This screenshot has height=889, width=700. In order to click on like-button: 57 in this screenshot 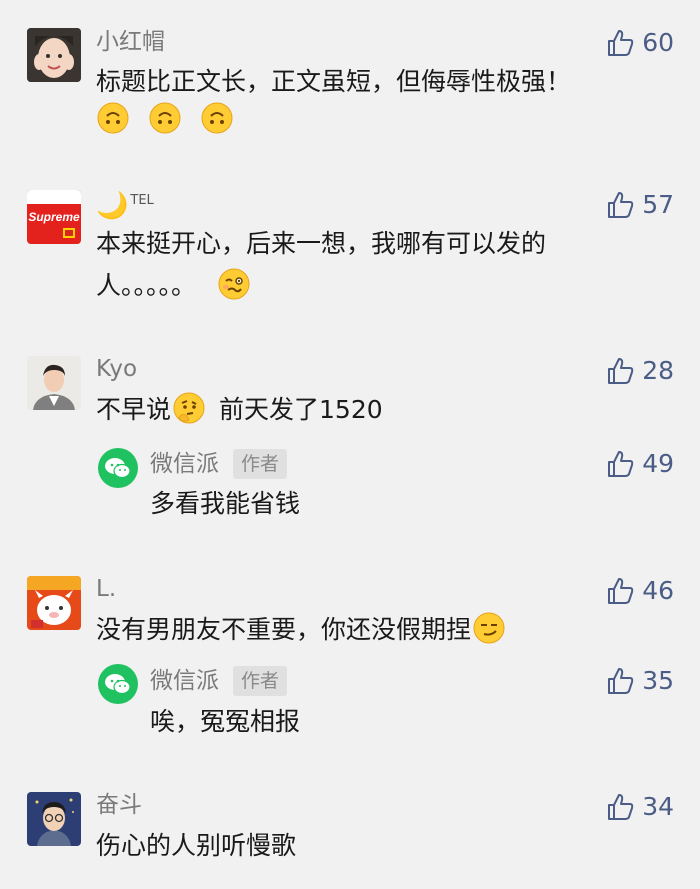, I will do `click(640, 205)`.